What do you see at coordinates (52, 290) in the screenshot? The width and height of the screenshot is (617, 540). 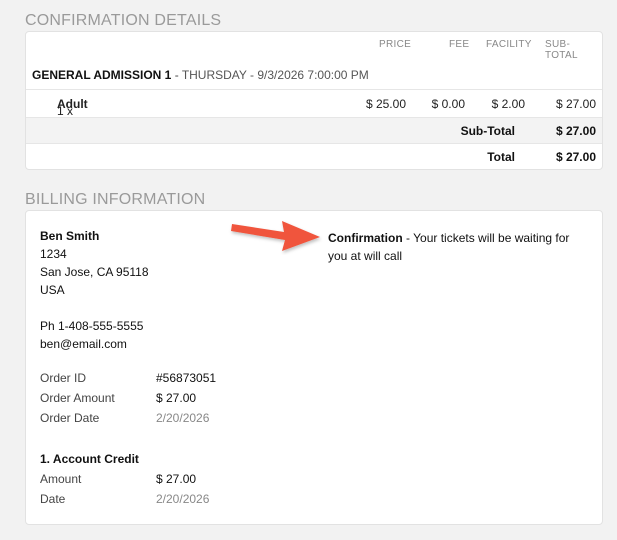 I see `billing-country: USA` at bounding box center [52, 290].